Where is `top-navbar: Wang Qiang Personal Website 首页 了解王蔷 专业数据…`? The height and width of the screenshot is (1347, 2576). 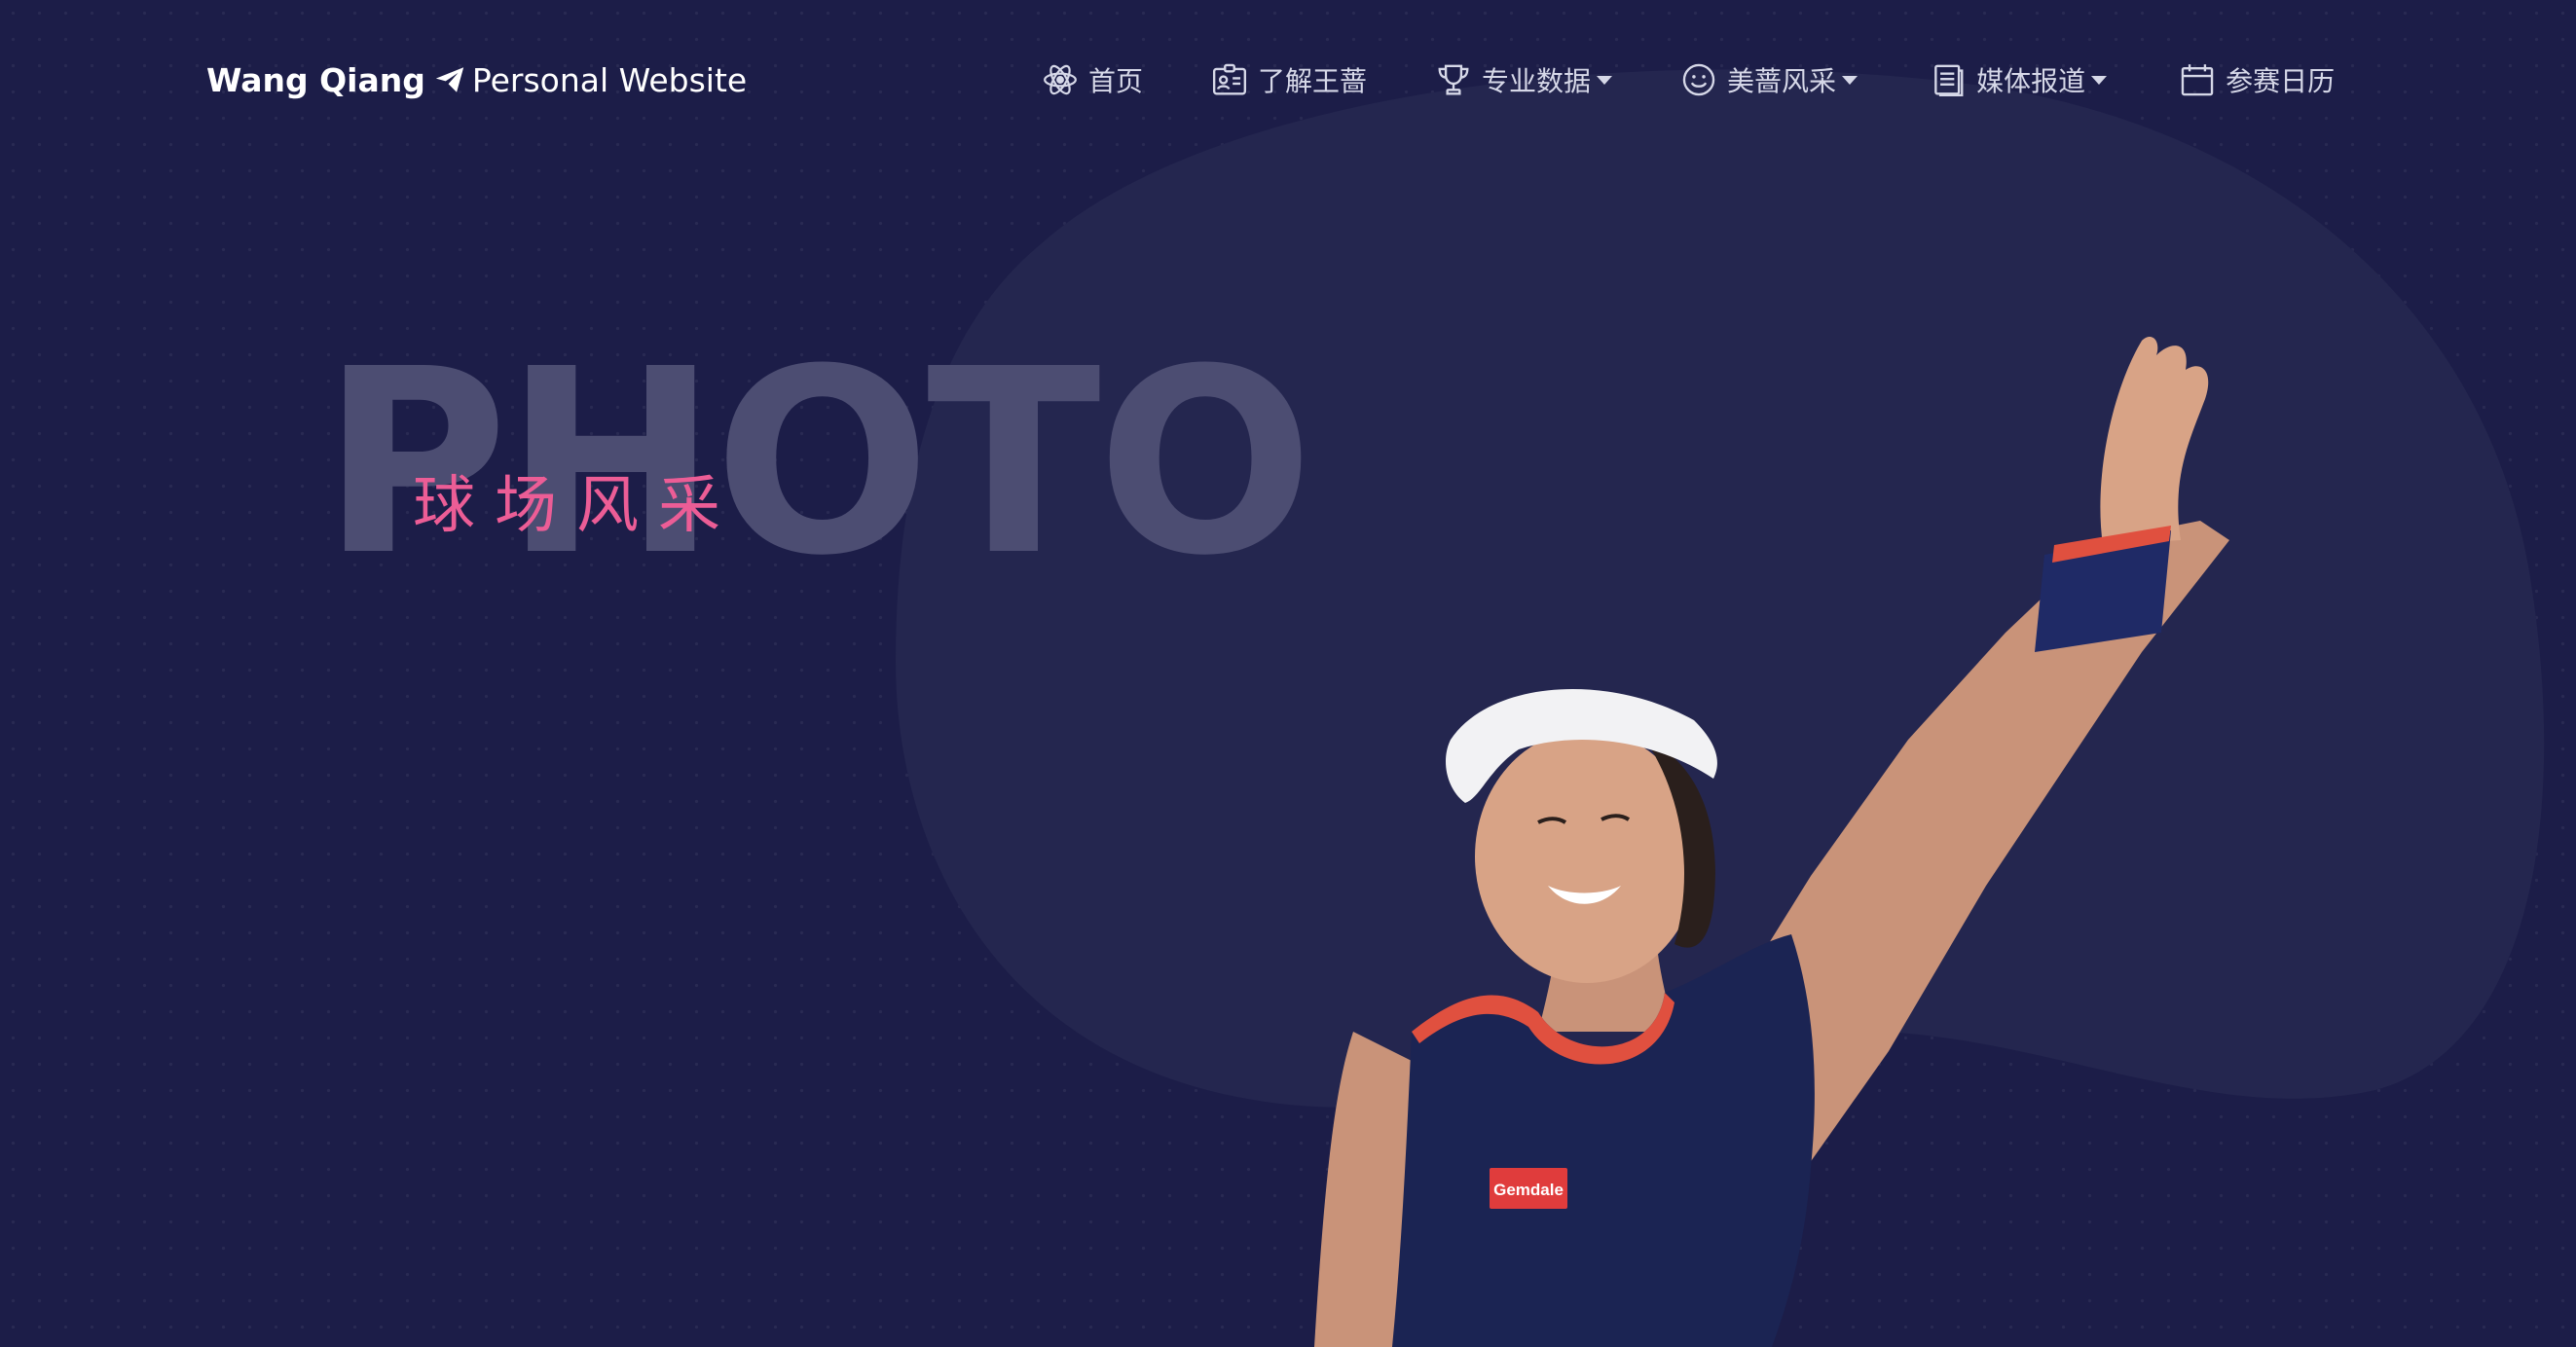 top-navbar: Wang Qiang Personal Website 首页 了解王蔷 专业数据… is located at coordinates (1288, 78).